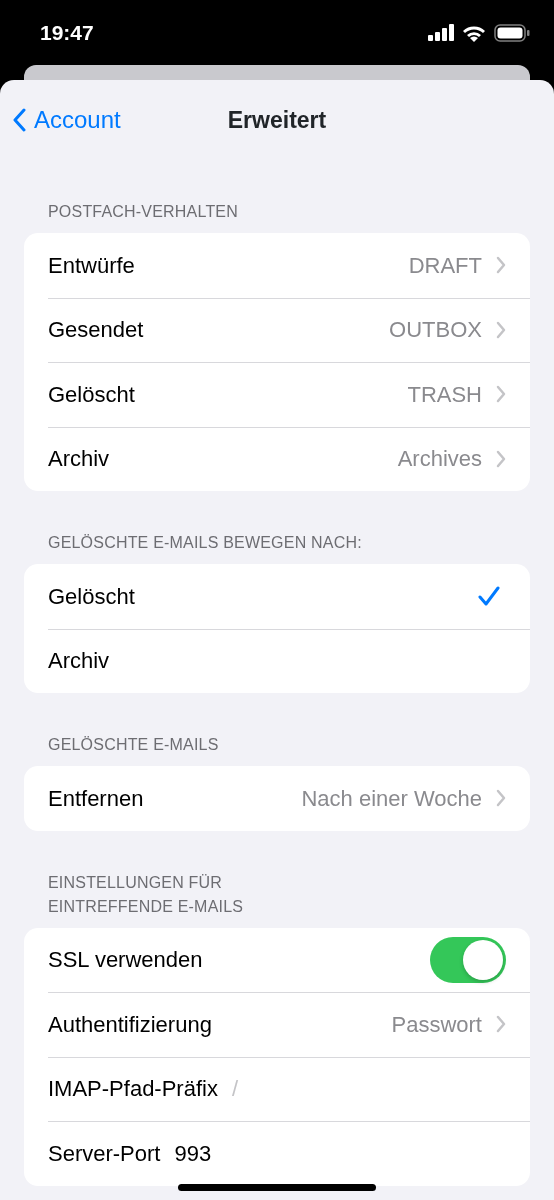 Image resolution: width=554 pixels, height=1200 pixels. I want to click on settings-row: Entwürfe DRAFT, so click(277, 265).